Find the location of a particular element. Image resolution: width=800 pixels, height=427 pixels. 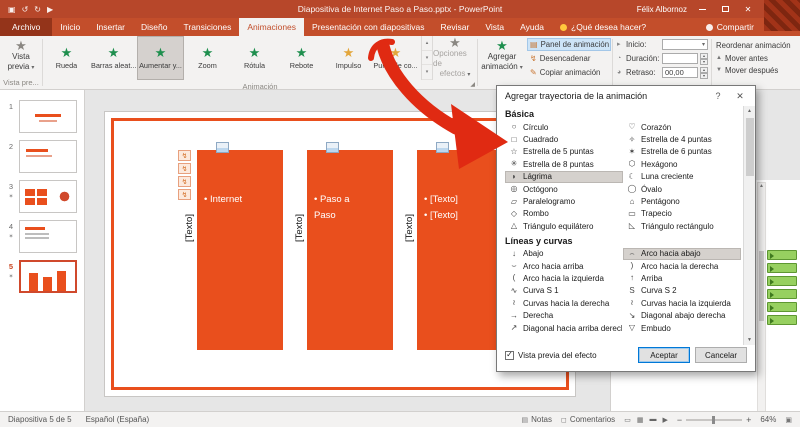

motion-path-option: ✧ Estrella de 4 puntas is located at coordinates (682, 139).